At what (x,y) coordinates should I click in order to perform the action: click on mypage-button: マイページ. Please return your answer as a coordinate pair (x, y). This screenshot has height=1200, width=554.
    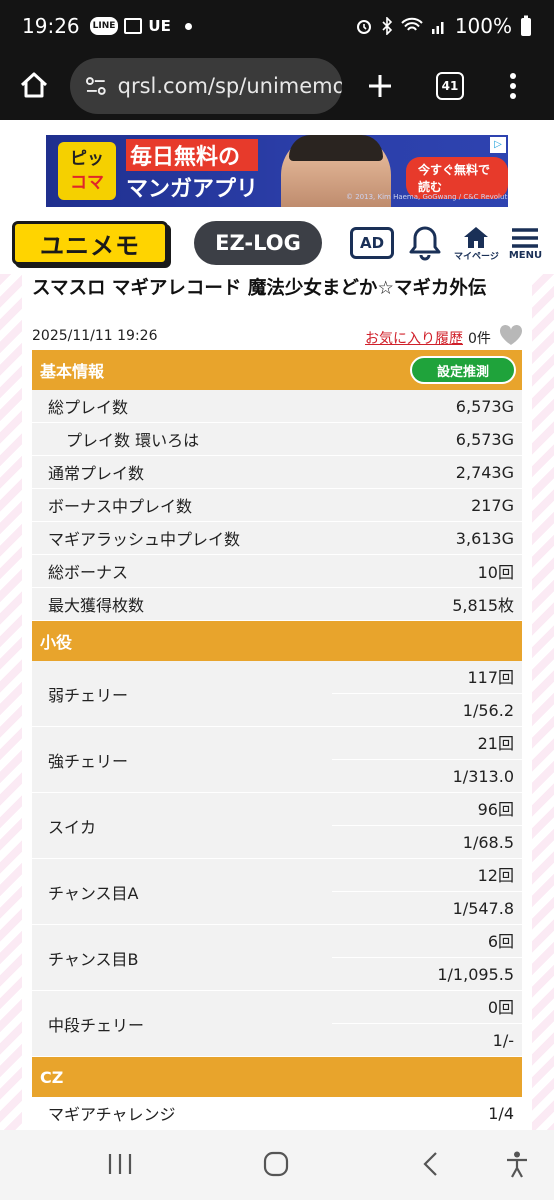
    Looking at the image, I should click on (476, 243).